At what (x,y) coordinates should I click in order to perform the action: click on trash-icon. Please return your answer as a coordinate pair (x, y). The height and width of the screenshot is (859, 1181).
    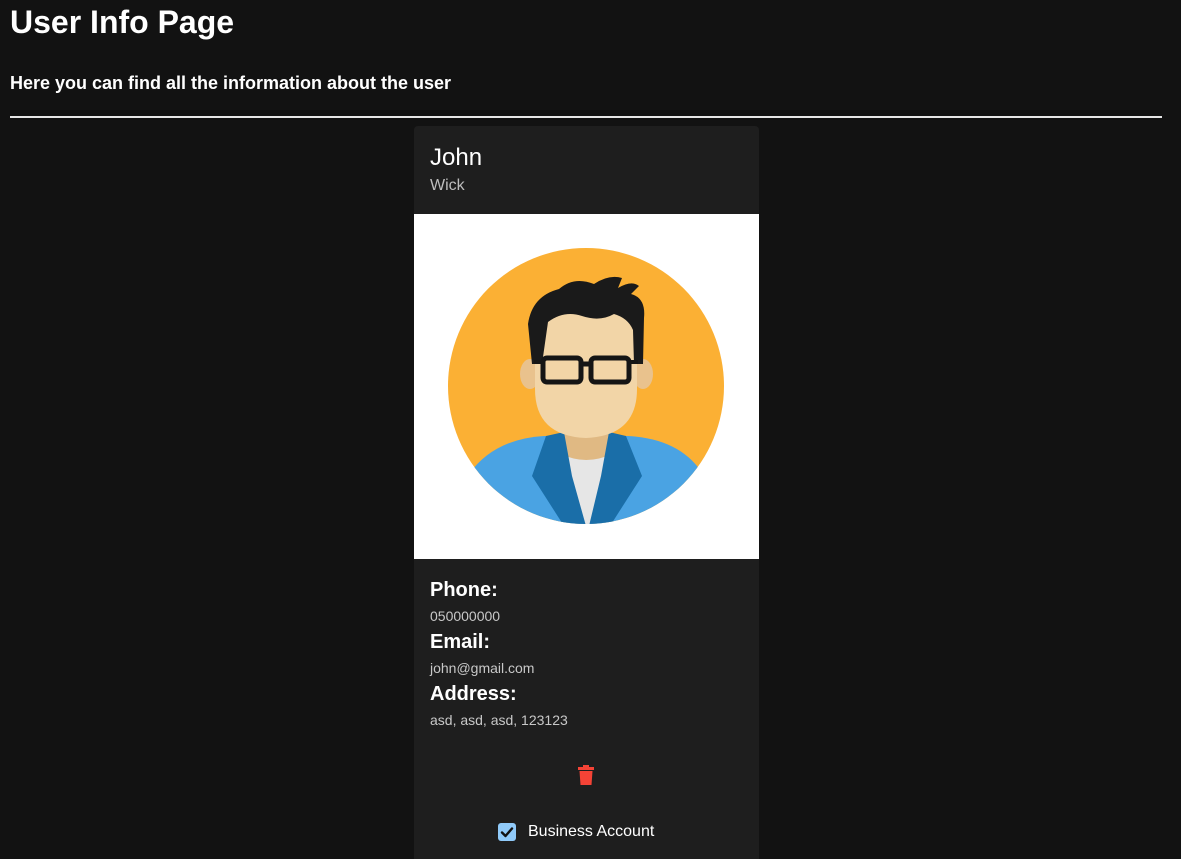
    Looking at the image, I should click on (586, 775).